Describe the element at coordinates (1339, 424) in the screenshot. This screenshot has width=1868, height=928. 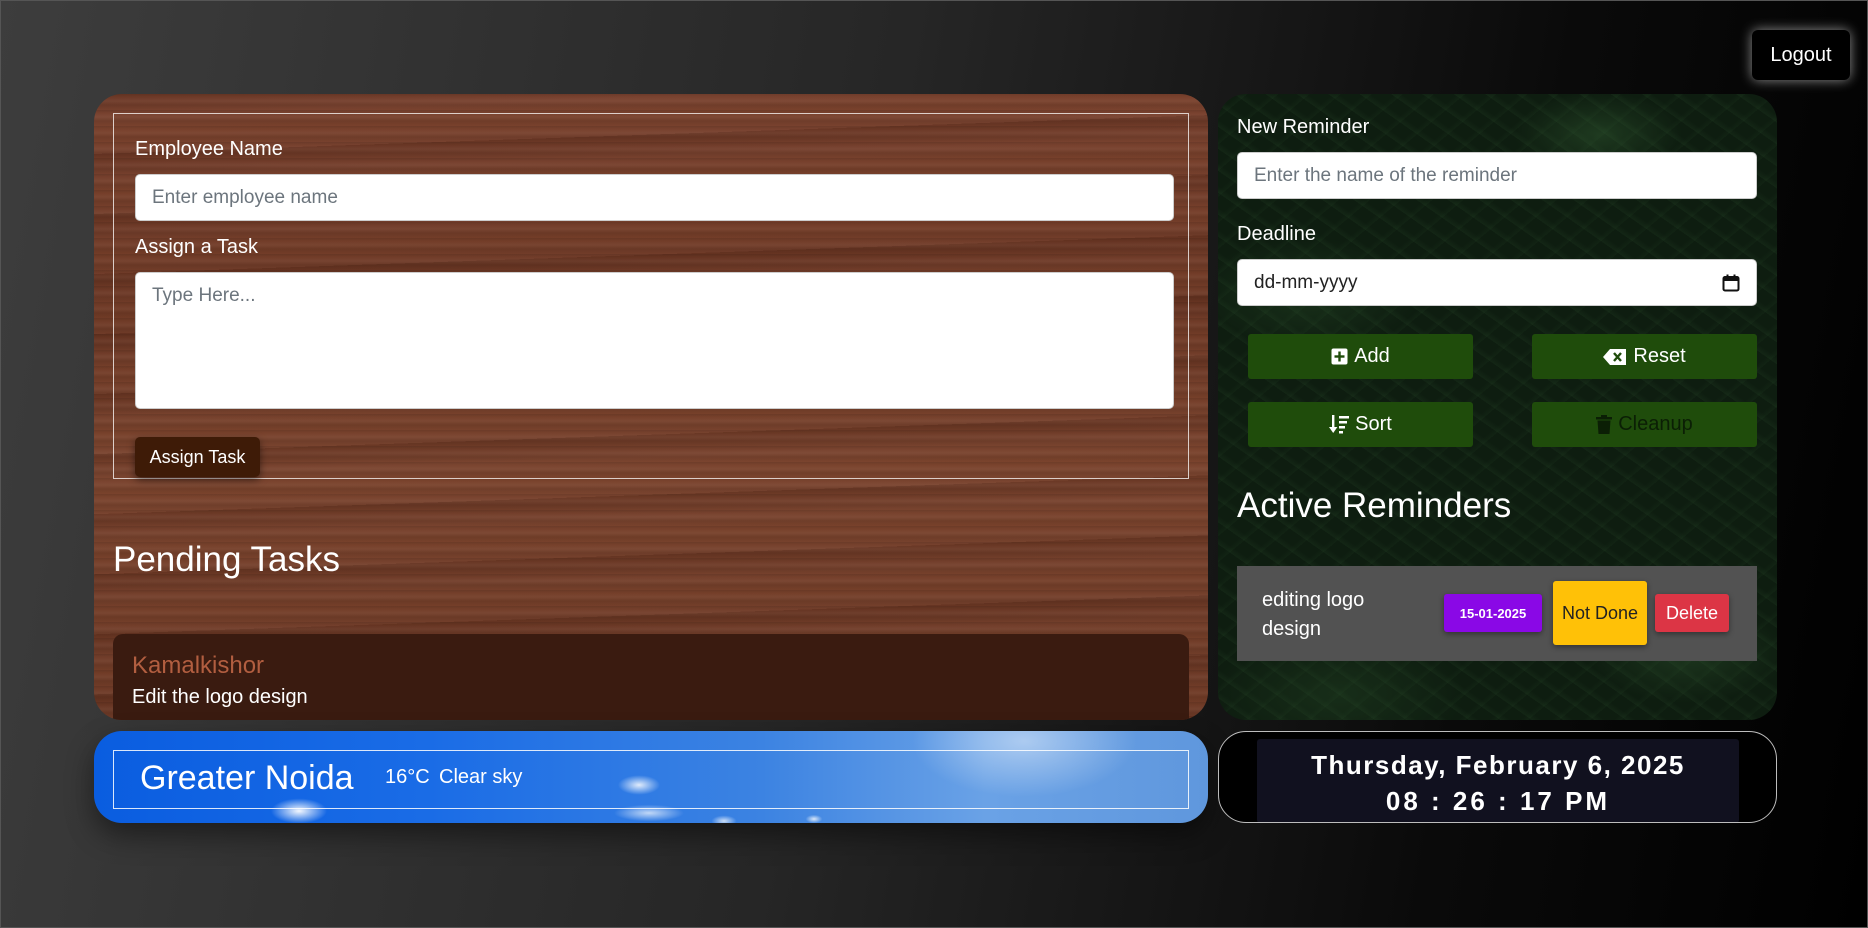
I see `sort-amount-down-icon` at that location.